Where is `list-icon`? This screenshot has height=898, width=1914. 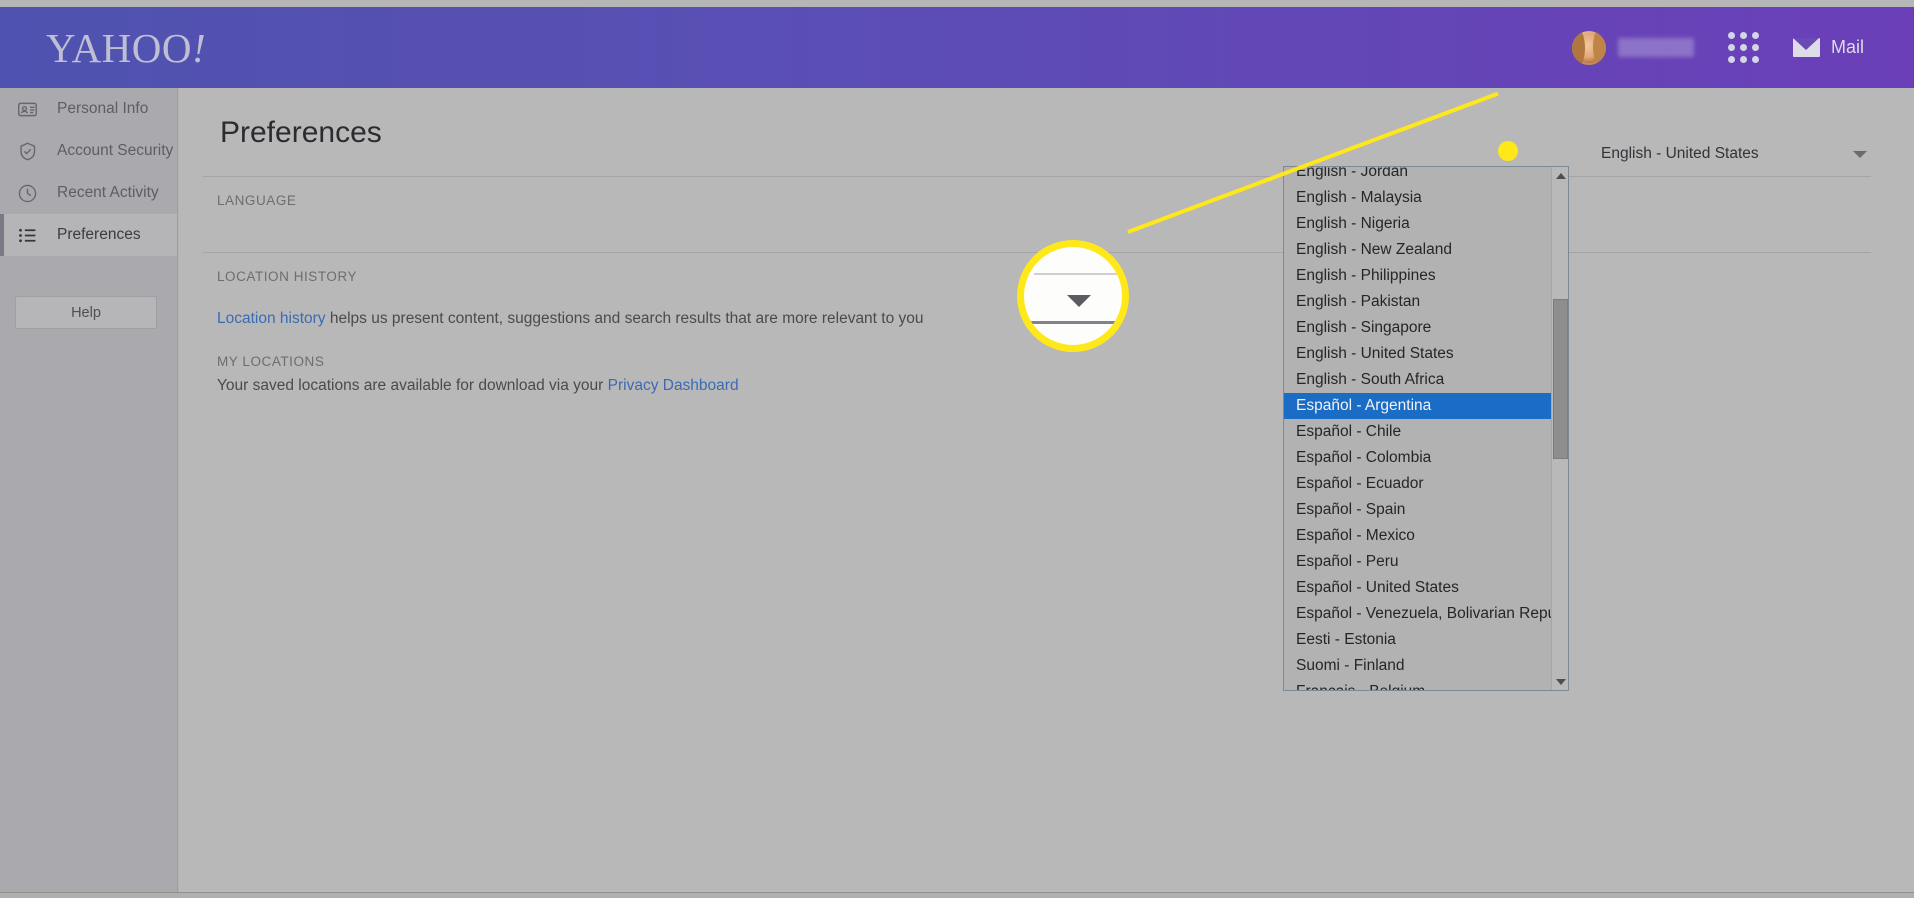
list-icon is located at coordinates (27, 235).